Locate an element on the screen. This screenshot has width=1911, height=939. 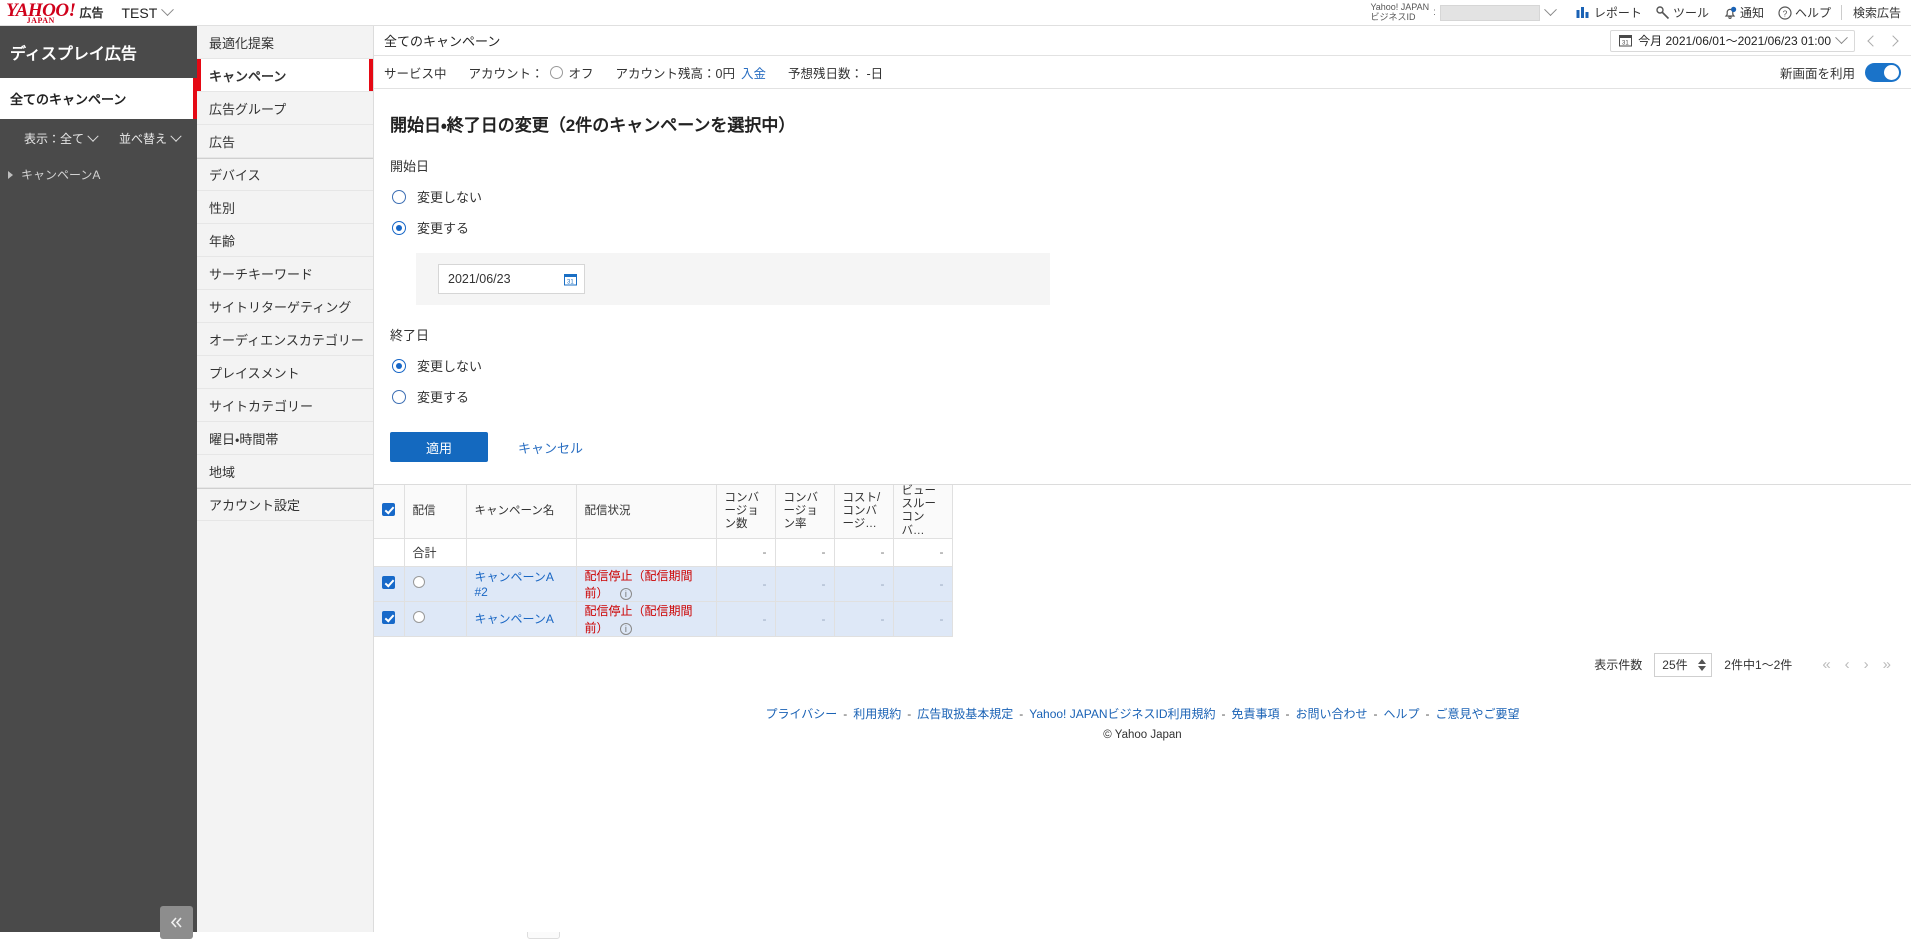
header-item-notifications: 通知 is located at coordinates (1743, 13).